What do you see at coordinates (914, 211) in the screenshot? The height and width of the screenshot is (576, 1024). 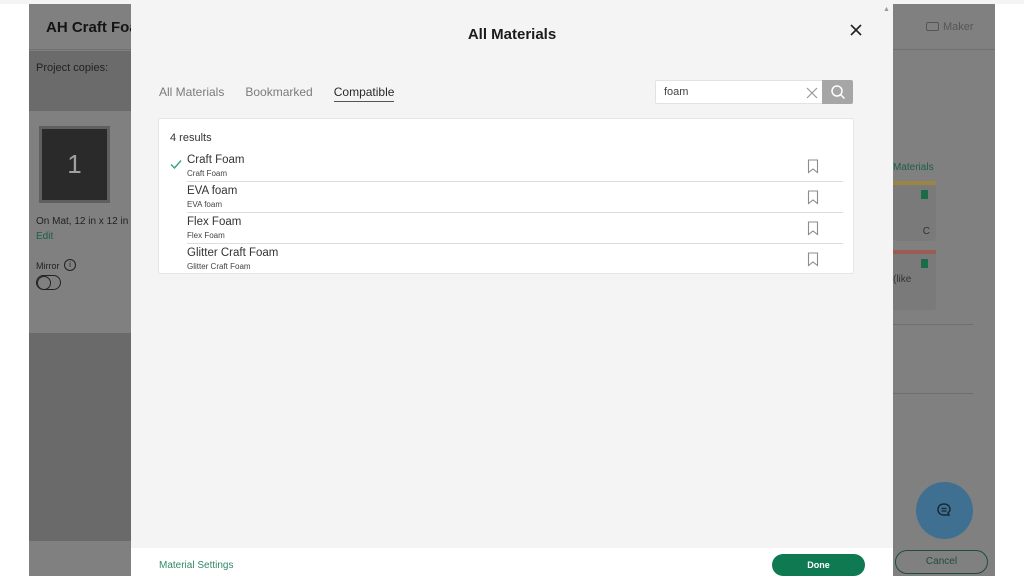 I see `material-card: C` at bounding box center [914, 211].